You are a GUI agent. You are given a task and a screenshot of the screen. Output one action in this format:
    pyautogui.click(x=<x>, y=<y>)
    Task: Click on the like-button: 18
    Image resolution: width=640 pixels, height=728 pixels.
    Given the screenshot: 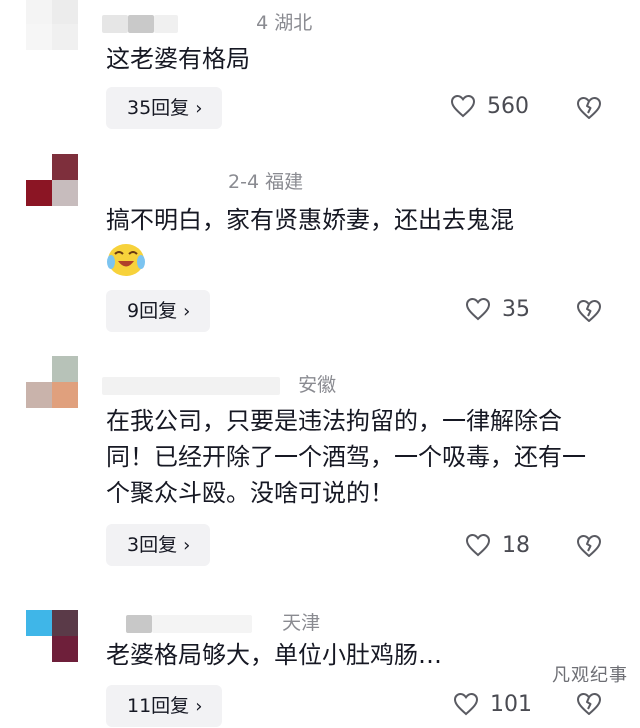 What is the action you would take?
    pyautogui.click(x=497, y=545)
    